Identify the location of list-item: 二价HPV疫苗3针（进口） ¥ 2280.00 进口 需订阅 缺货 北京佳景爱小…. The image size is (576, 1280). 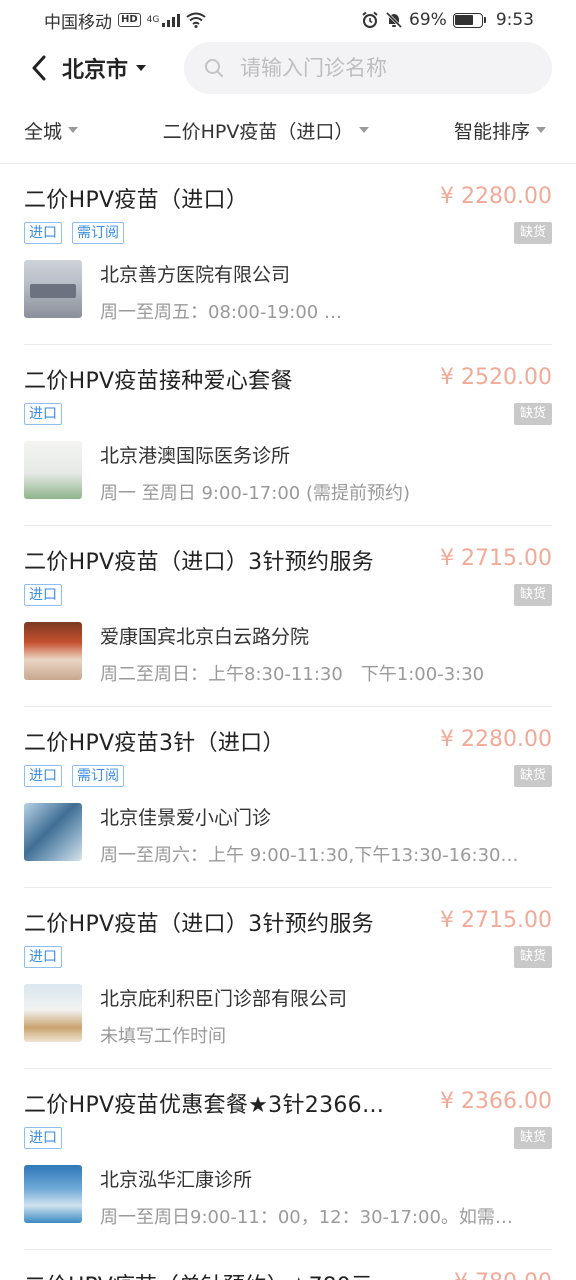
(288, 797).